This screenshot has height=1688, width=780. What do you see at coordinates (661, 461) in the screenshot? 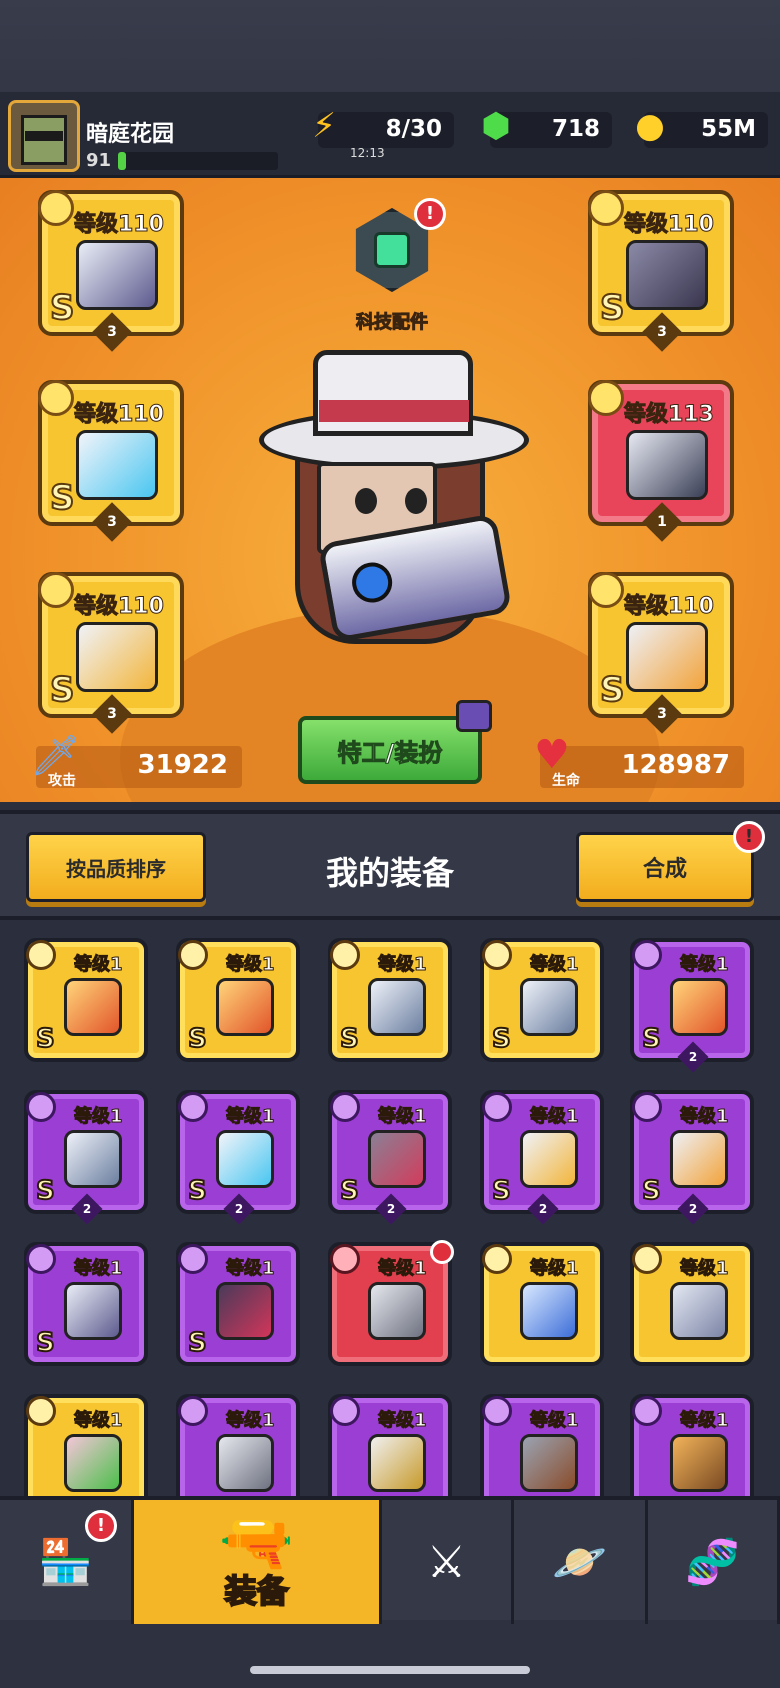
I see `equipped-belt-slot: 等级113 1` at bounding box center [661, 461].